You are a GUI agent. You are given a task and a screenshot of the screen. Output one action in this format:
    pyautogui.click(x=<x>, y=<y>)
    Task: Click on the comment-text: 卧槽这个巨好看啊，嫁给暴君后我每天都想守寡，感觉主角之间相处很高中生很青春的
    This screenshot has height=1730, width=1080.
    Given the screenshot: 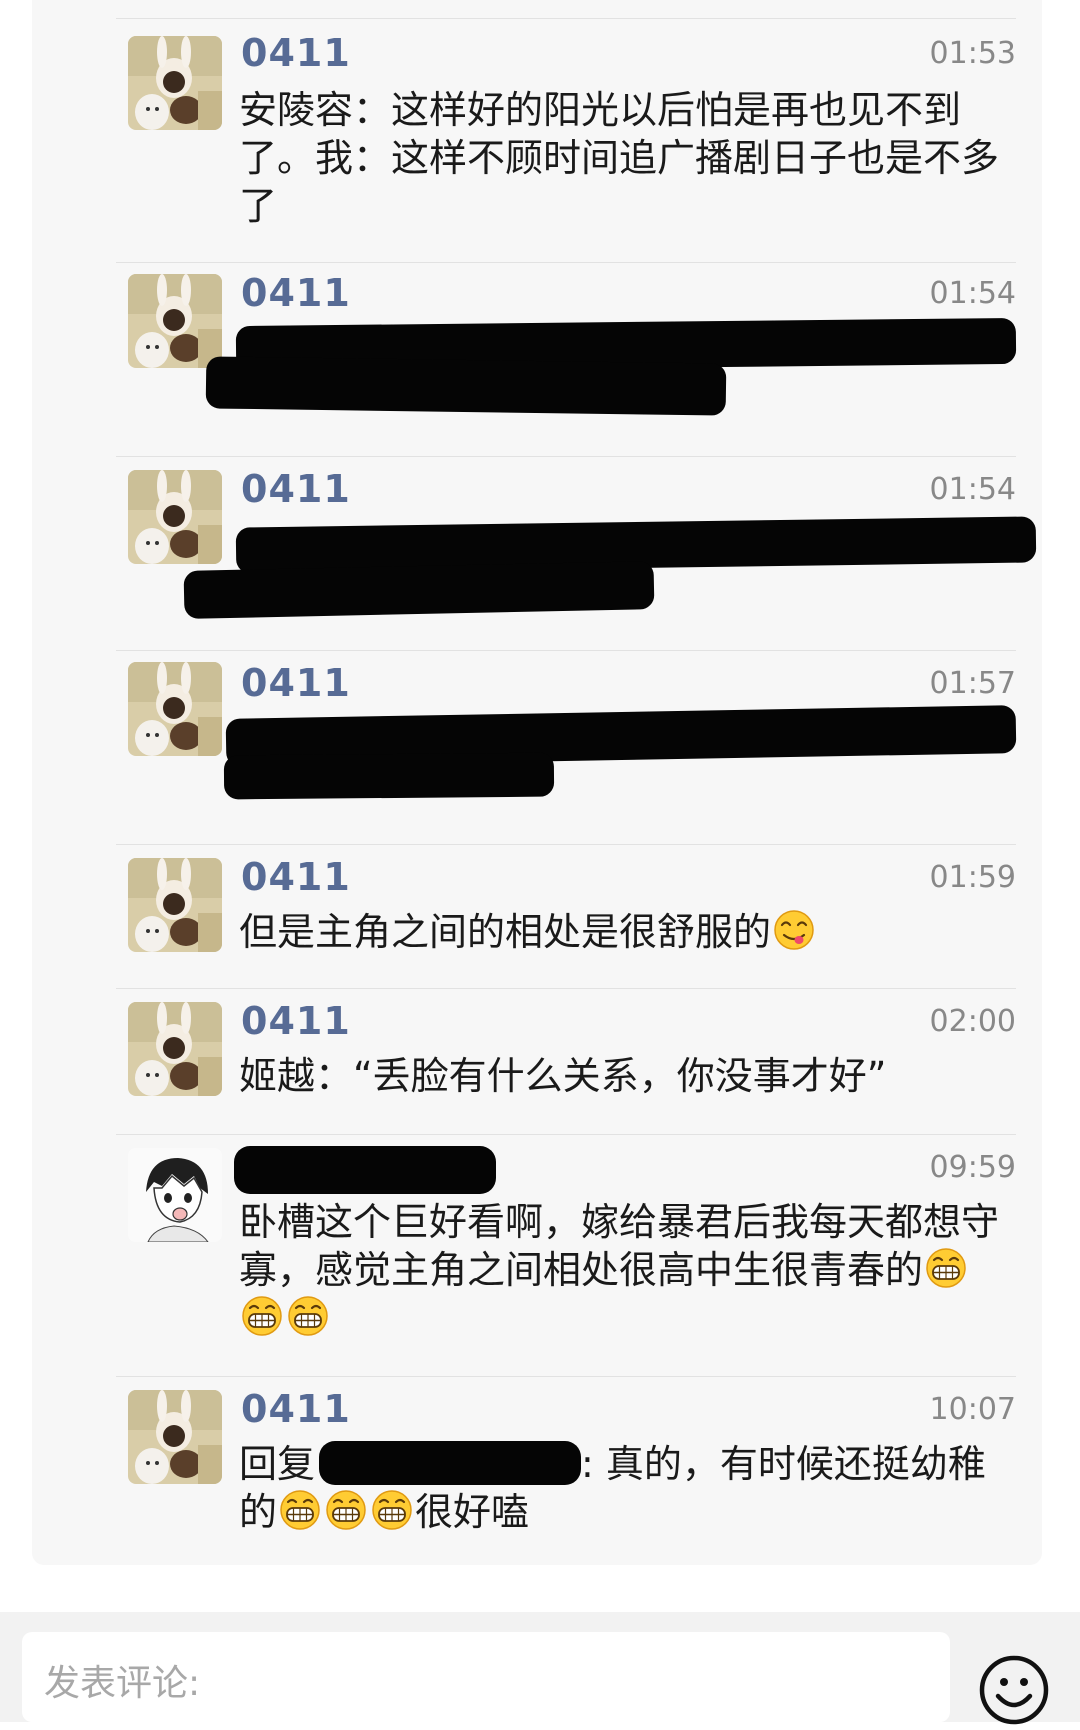 What is the action you would take?
    pyautogui.click(x=626, y=1270)
    